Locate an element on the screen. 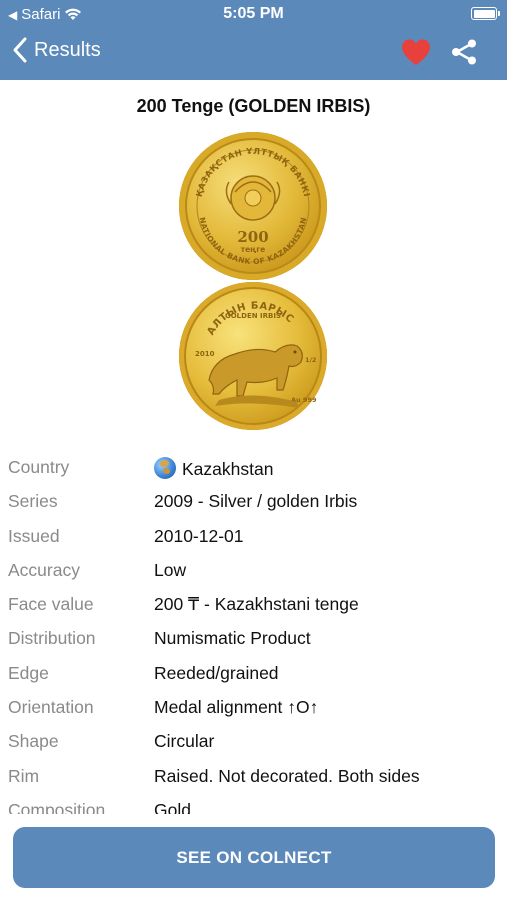  detail-row-shape: Shape Circular is located at coordinates (253, 743).